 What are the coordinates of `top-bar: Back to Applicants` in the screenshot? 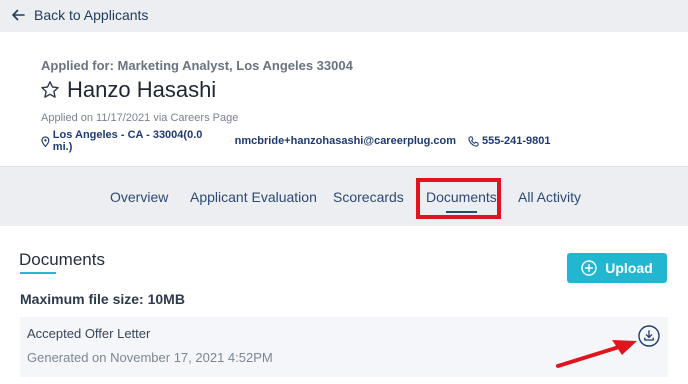 It's located at (344, 16).